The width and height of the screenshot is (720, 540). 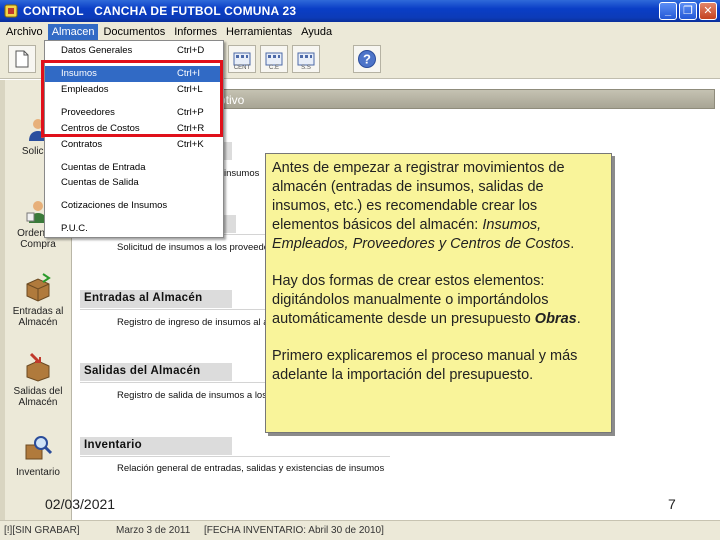 What do you see at coordinates (156, 299) in the screenshot?
I see `section-title: Entradas al Almacén` at bounding box center [156, 299].